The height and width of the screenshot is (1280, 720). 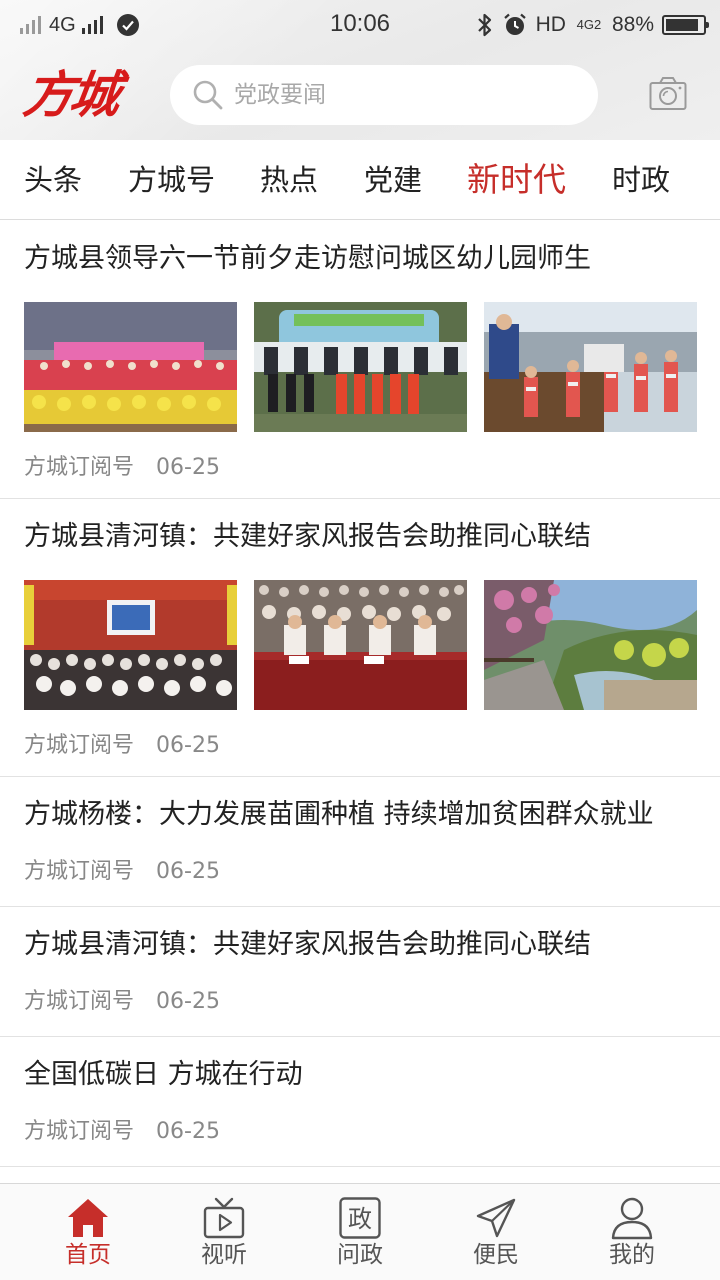 What do you see at coordinates (484, 25) in the screenshot?
I see `bluetooth-icon` at bounding box center [484, 25].